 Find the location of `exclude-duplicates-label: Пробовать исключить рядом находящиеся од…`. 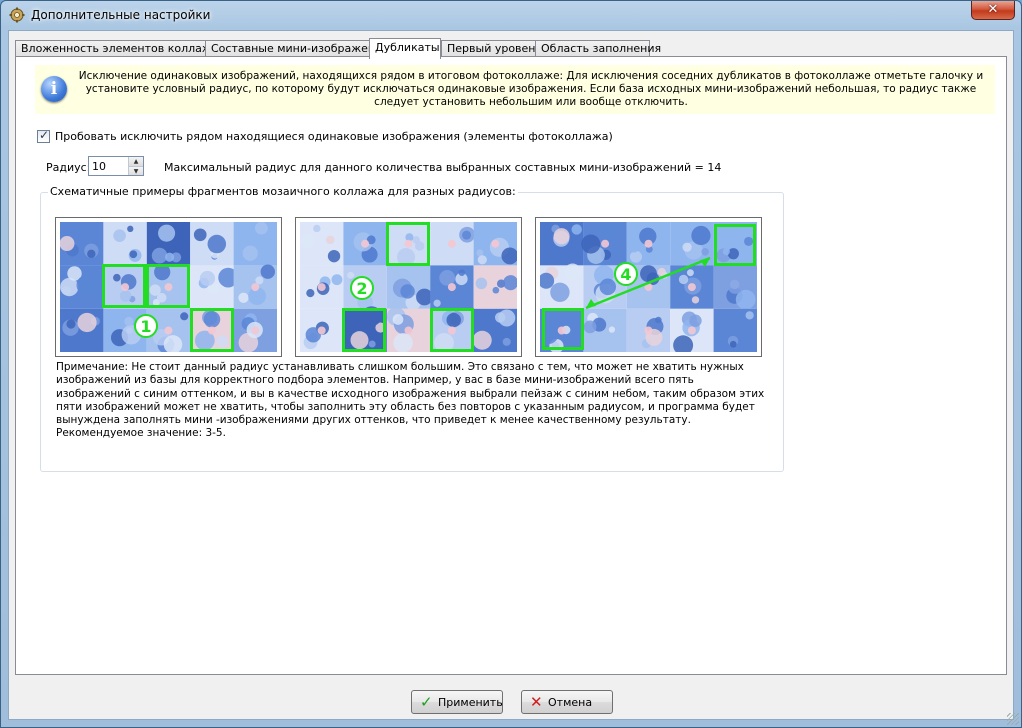

exclude-duplicates-label: Пробовать исключить рядом находящиеся од… is located at coordinates (334, 136).